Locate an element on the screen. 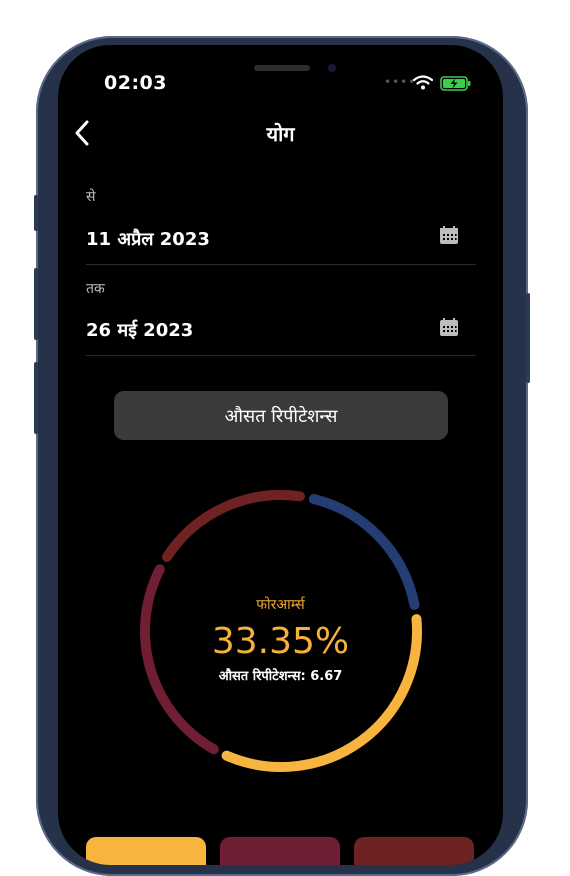 The height and width of the screenshot is (876, 570). ring-average-text: औसत रिपीटेशन्स: 6.67 is located at coordinates (280, 676).